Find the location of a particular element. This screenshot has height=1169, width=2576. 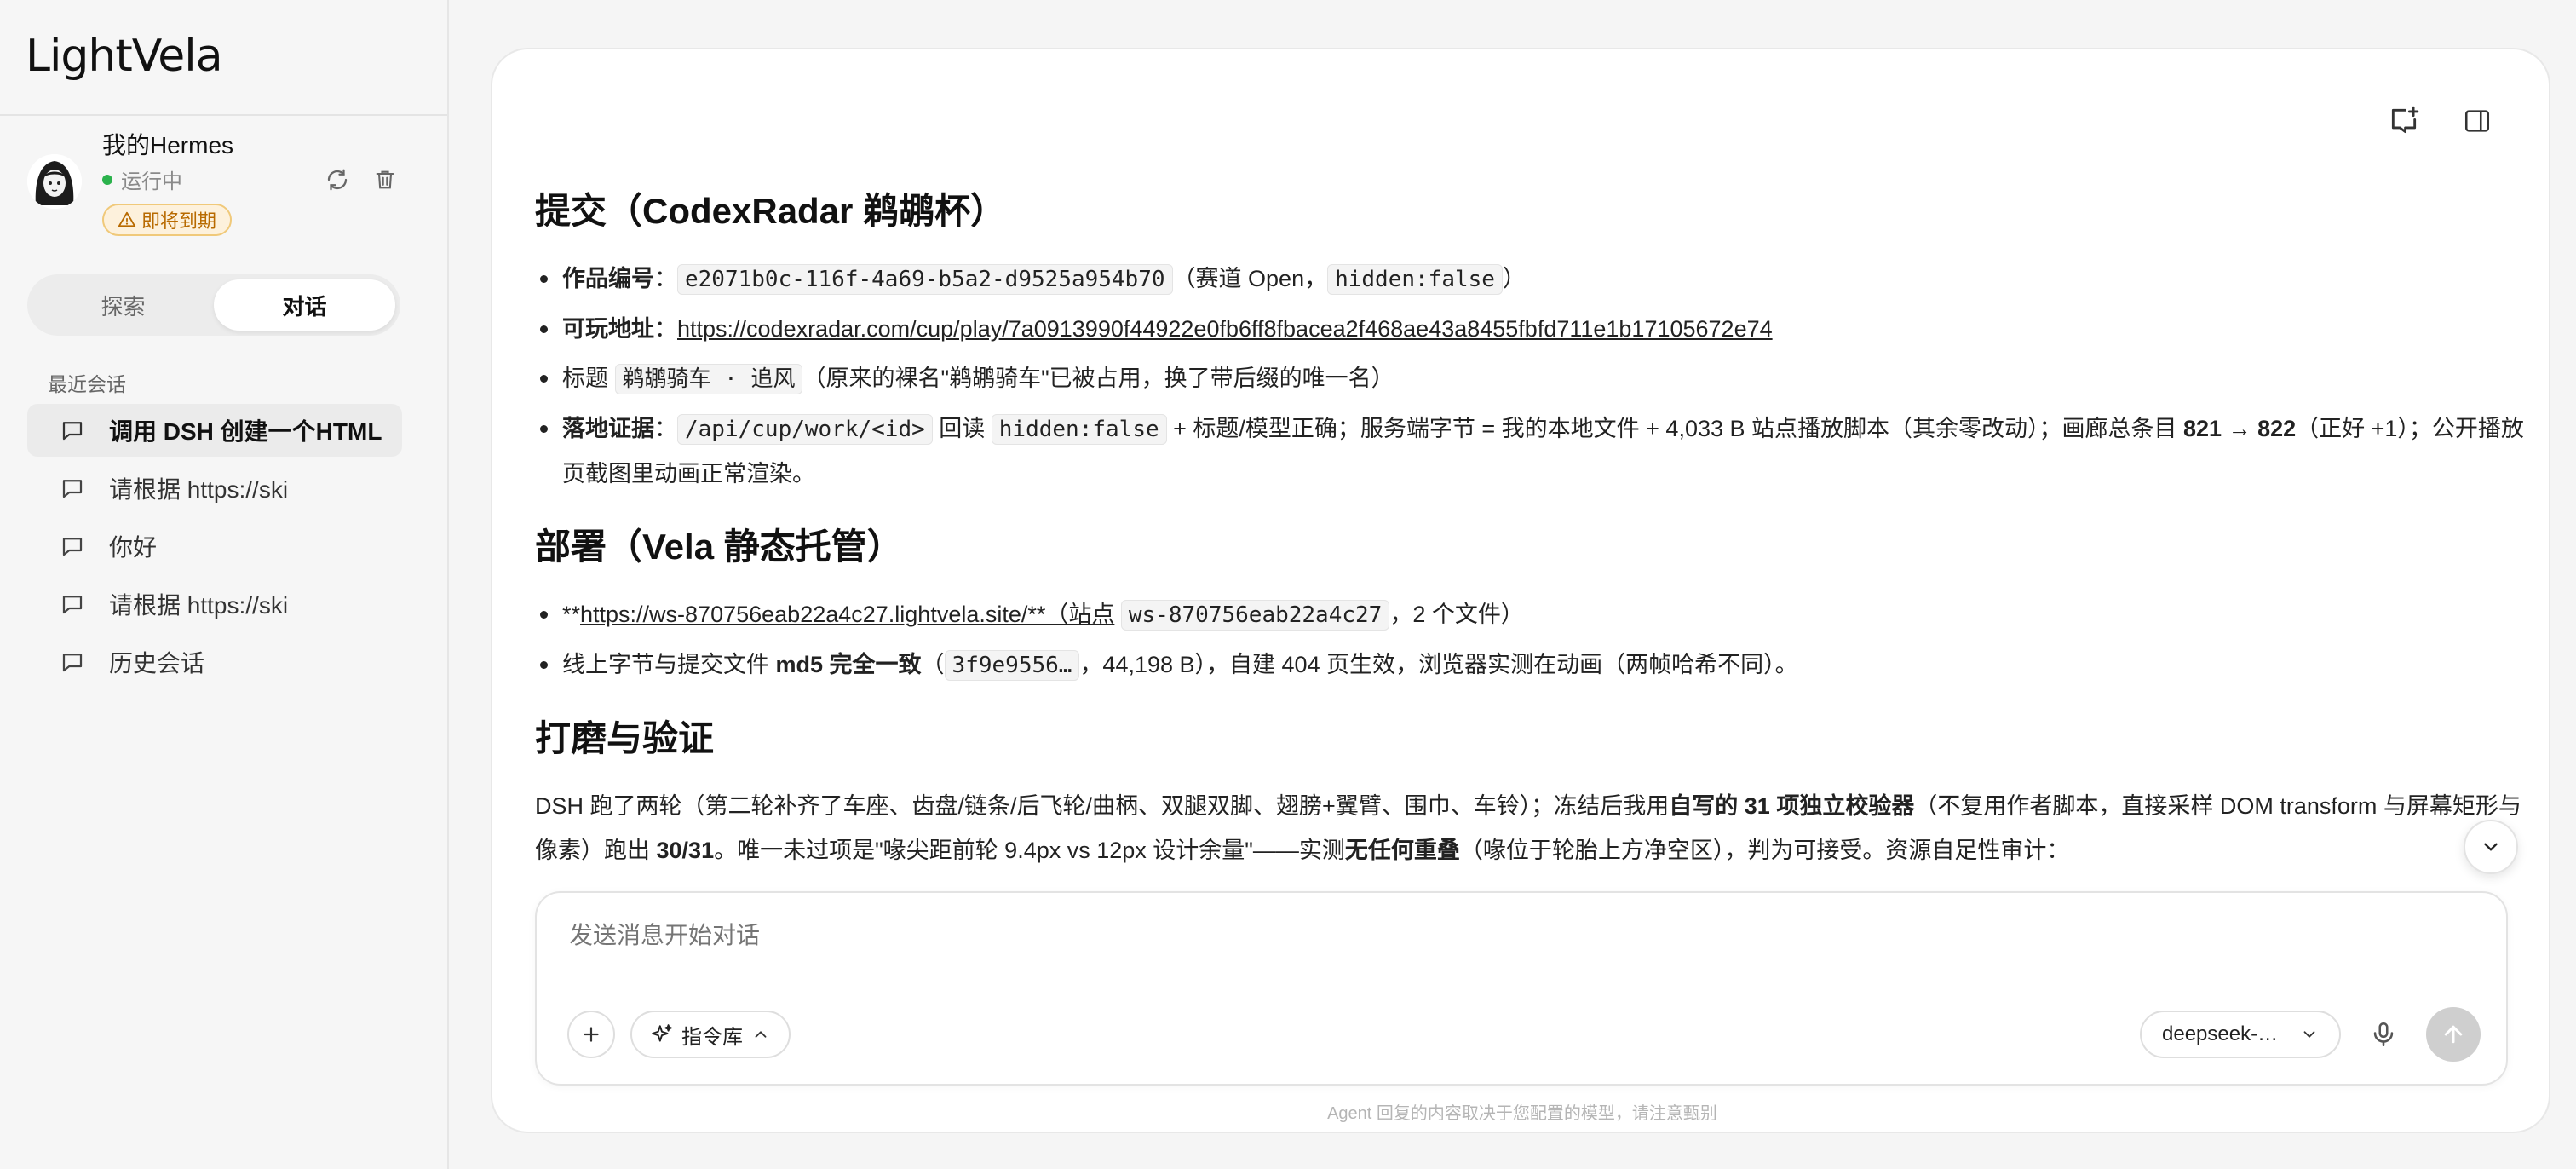

inline-text: 线上字节与提交文件 is located at coordinates (669, 664).